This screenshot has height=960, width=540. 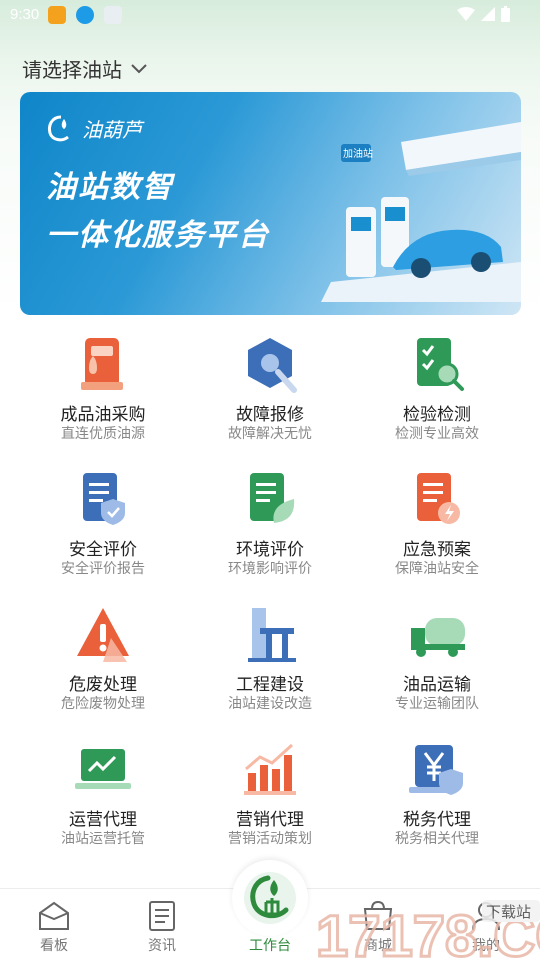 I want to click on service-fuel-purchase: 成品油采购 直连优质油源, so click(x=103, y=395).